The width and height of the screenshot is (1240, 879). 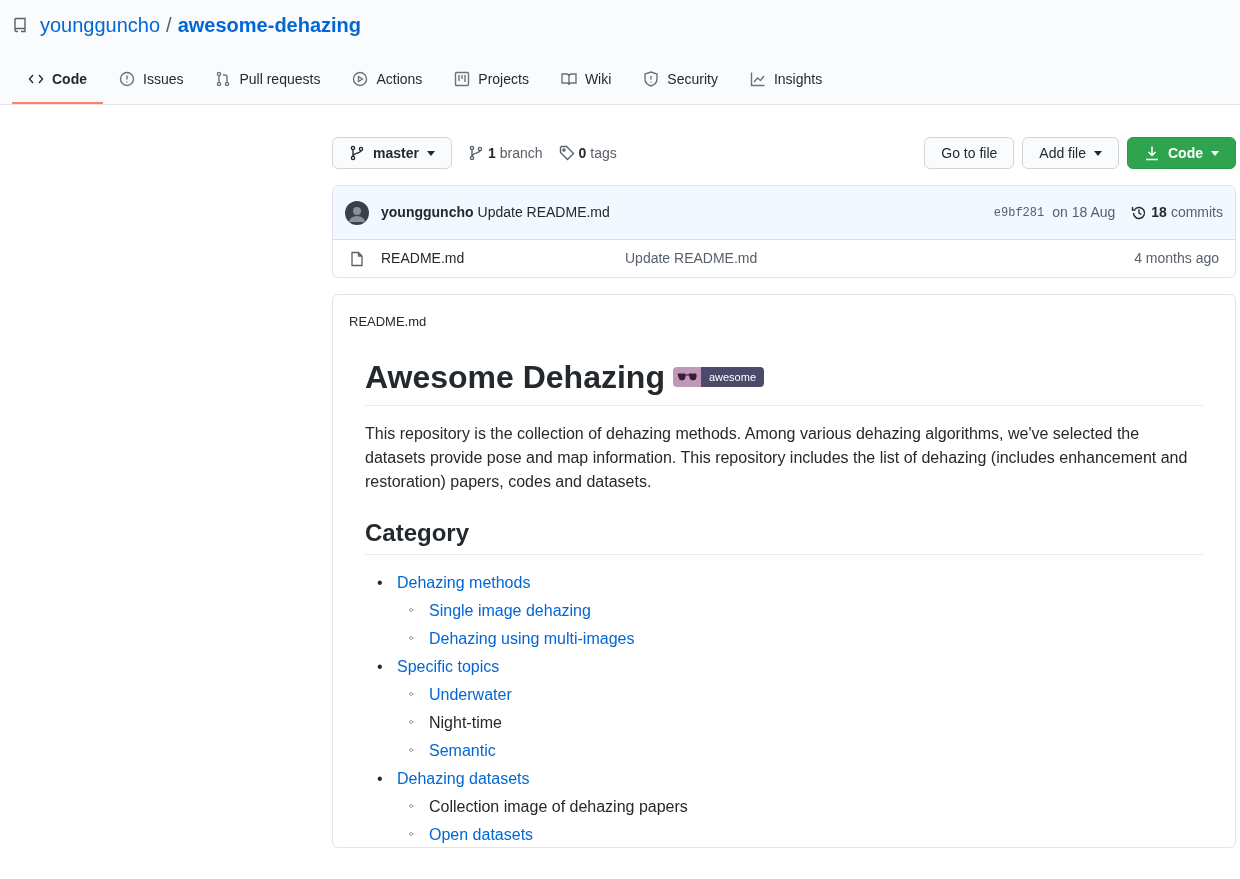 I want to click on project-icon, so click(x=462, y=79).